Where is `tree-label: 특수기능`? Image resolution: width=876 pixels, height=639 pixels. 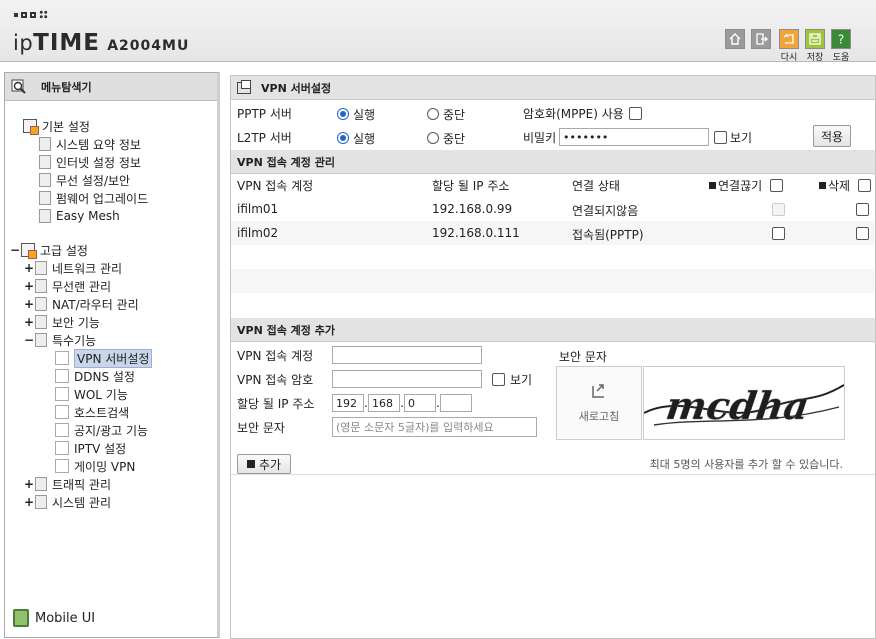 tree-label: 특수기능 is located at coordinates (74, 340).